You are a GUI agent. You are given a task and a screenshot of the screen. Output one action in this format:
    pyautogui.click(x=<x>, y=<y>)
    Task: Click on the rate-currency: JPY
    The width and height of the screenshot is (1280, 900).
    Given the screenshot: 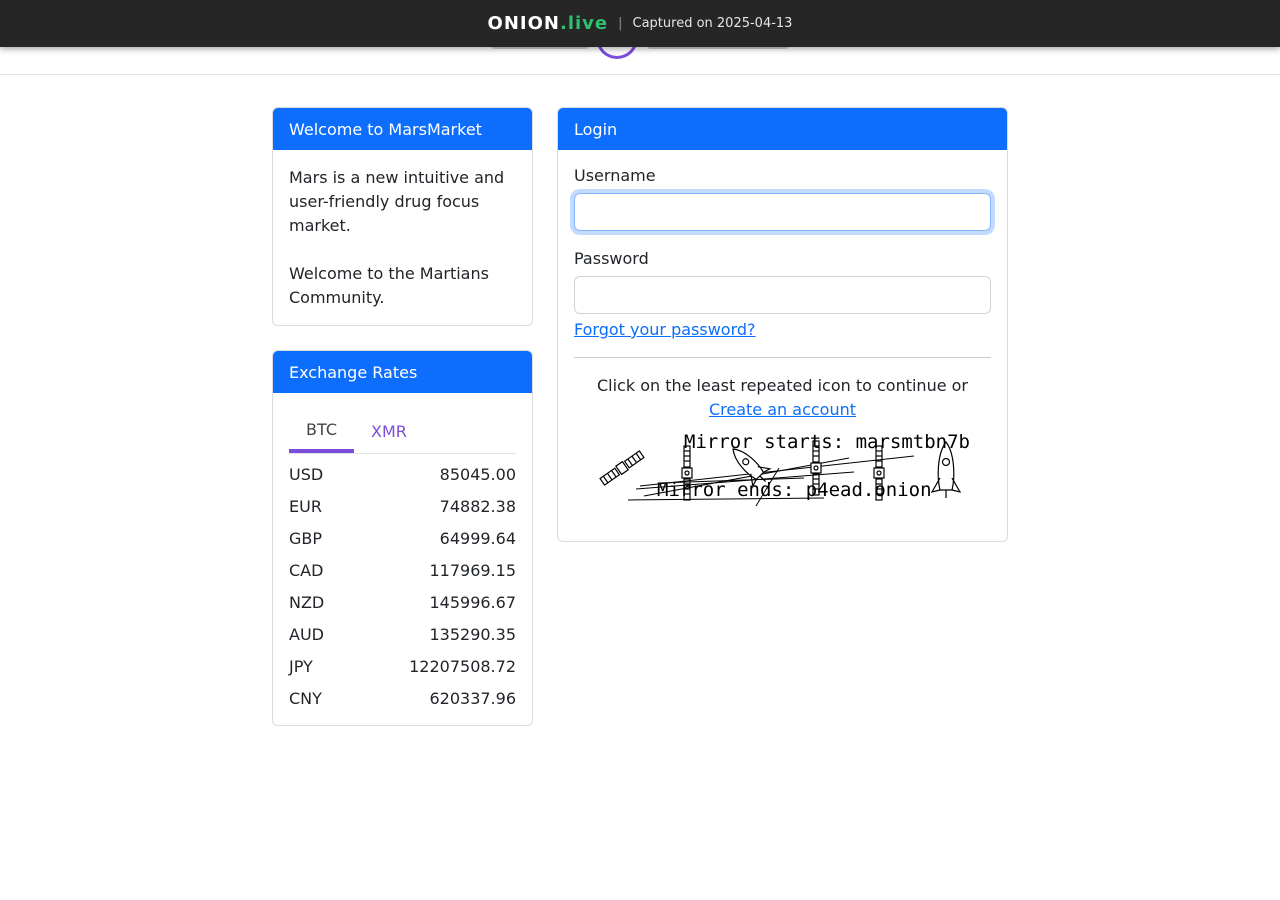 What is the action you would take?
    pyautogui.click(x=301, y=666)
    